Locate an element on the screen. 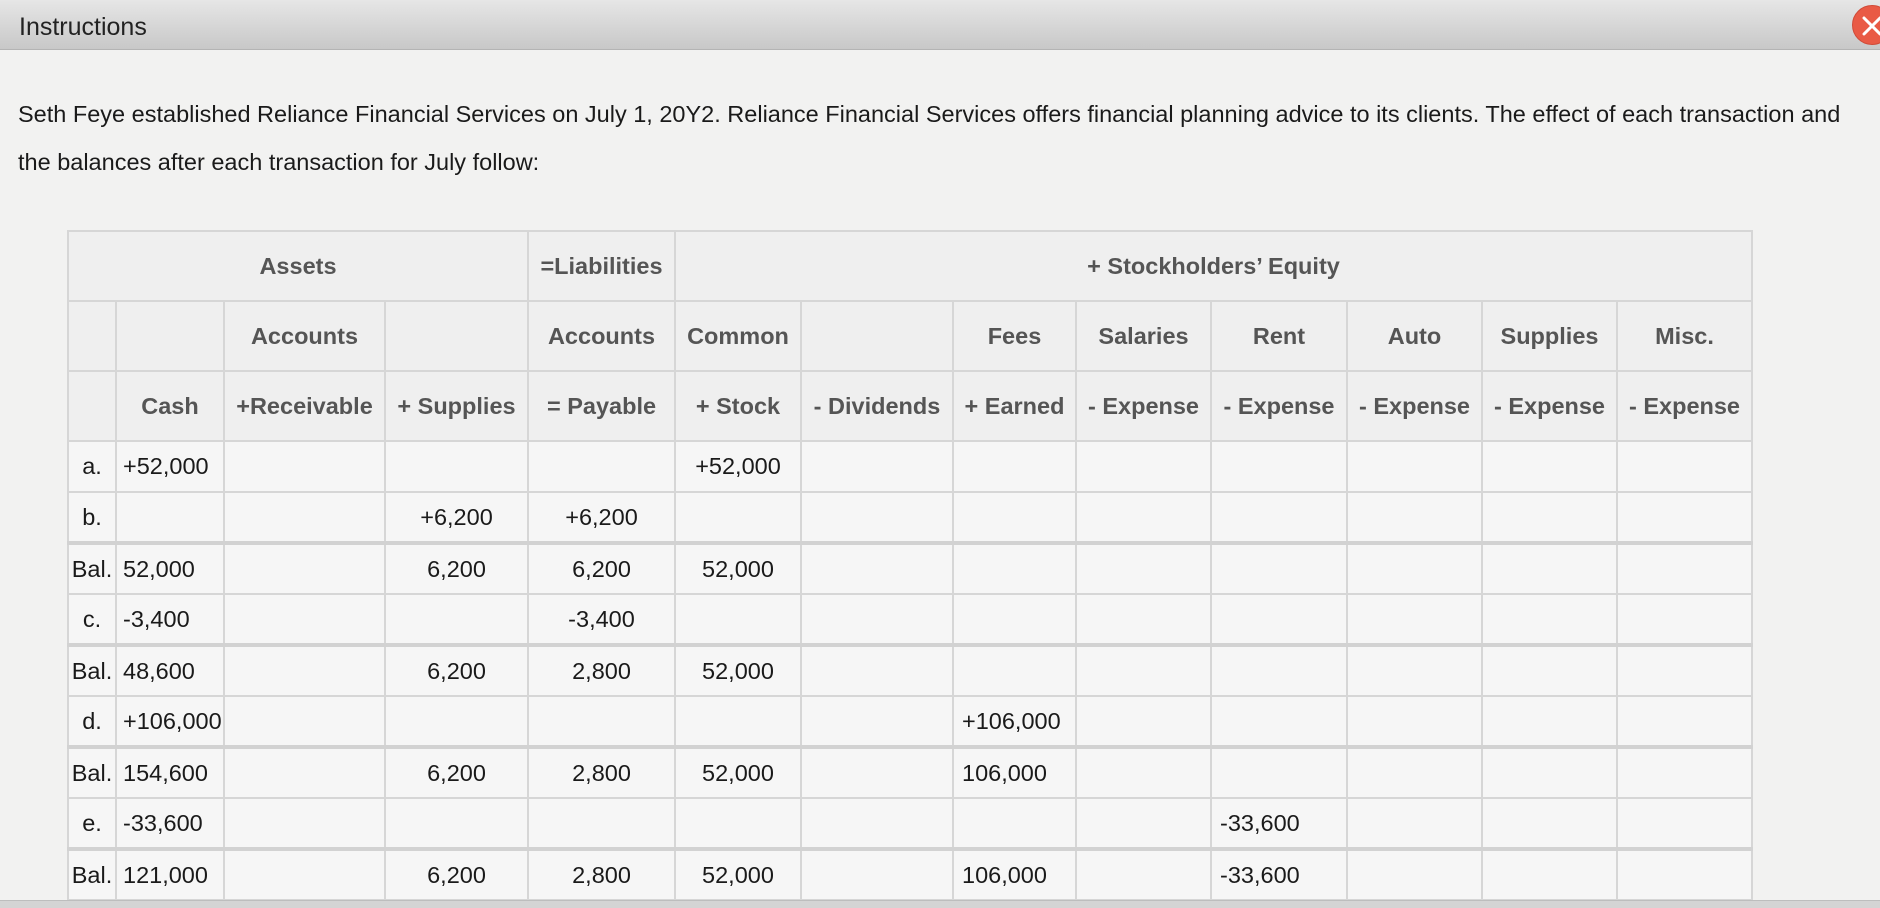 This screenshot has width=1880, height=908. table-cell: +106,000 is located at coordinates (1014, 721).